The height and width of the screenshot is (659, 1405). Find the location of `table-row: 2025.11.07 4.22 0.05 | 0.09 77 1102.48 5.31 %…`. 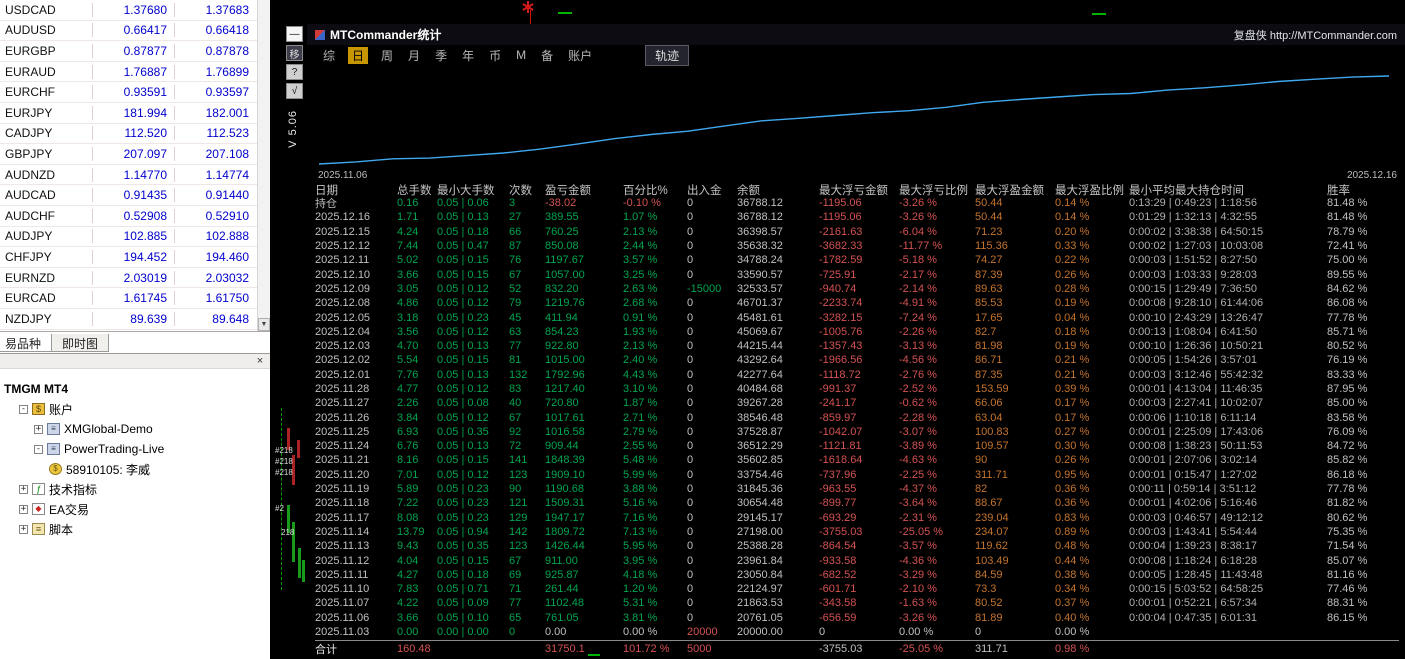

table-row: 2025.11.07 4.22 0.05 | 0.09 77 1102.48 5.31 %… is located at coordinates (857, 603).